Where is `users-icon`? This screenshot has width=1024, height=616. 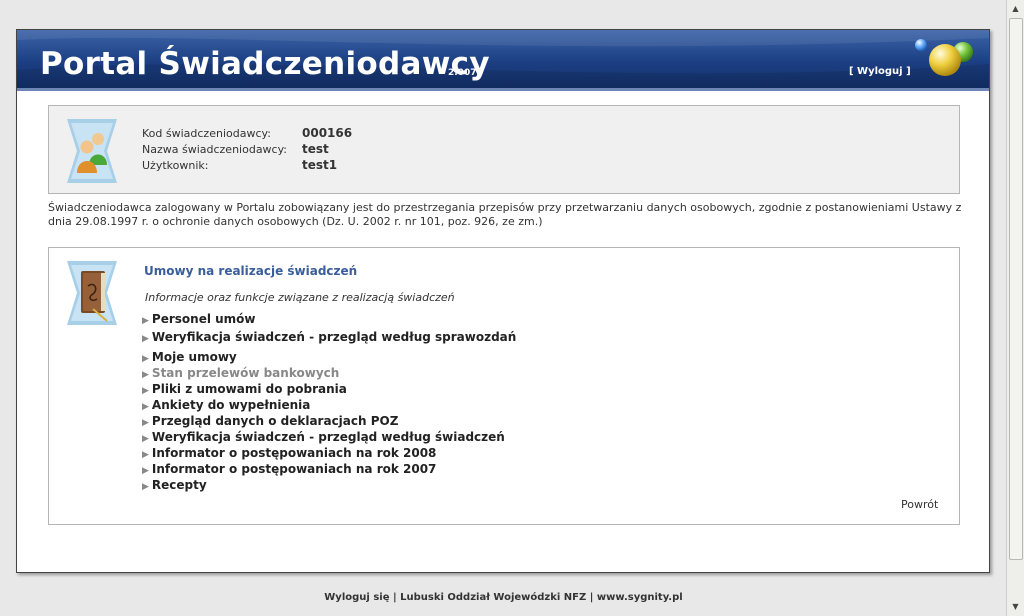 users-icon is located at coordinates (92, 151).